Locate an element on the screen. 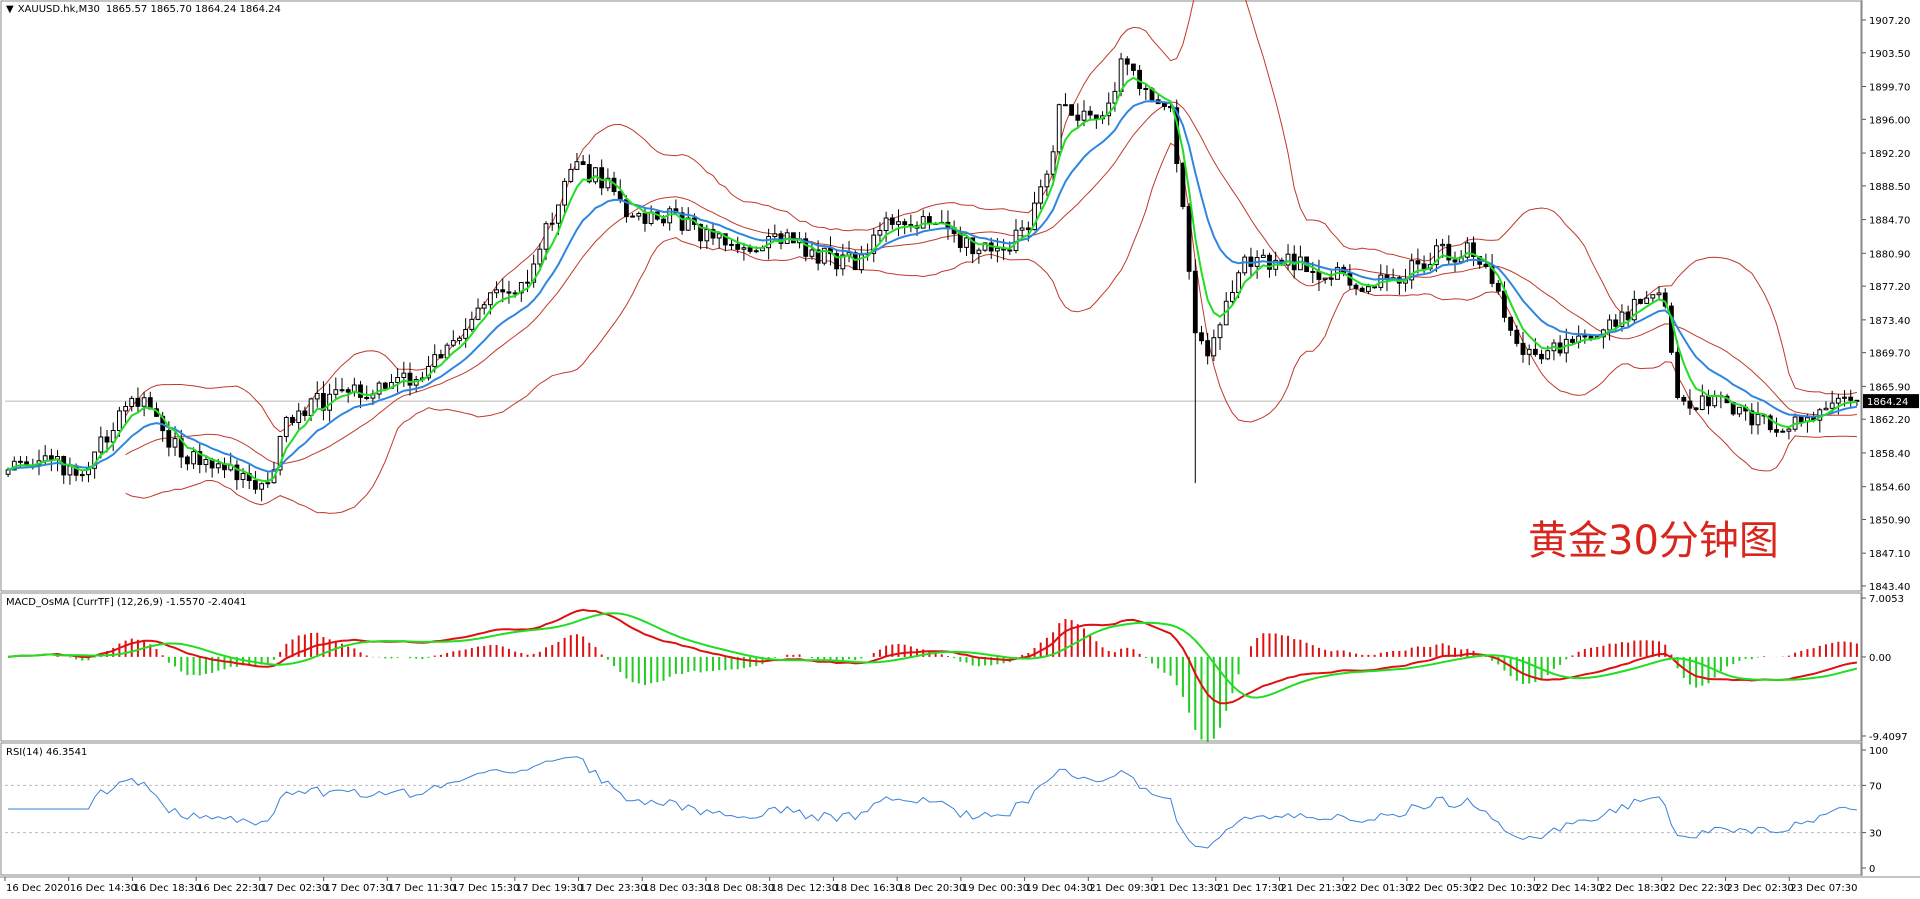 The height and width of the screenshot is (899, 1920). rsi-chart: 100 70 30 0 RSI(14) 46.3541 is located at coordinates (960, 809).